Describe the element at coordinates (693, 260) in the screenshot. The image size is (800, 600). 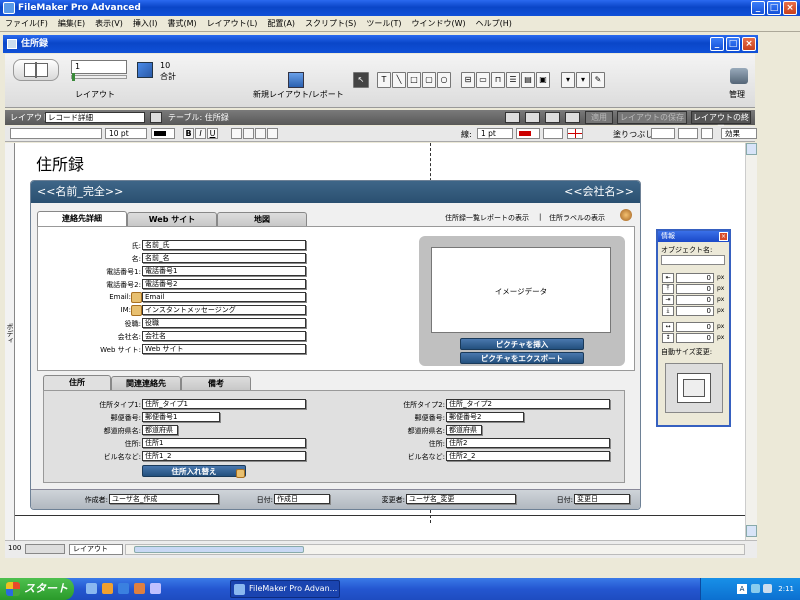
I see `object-name-input` at that location.